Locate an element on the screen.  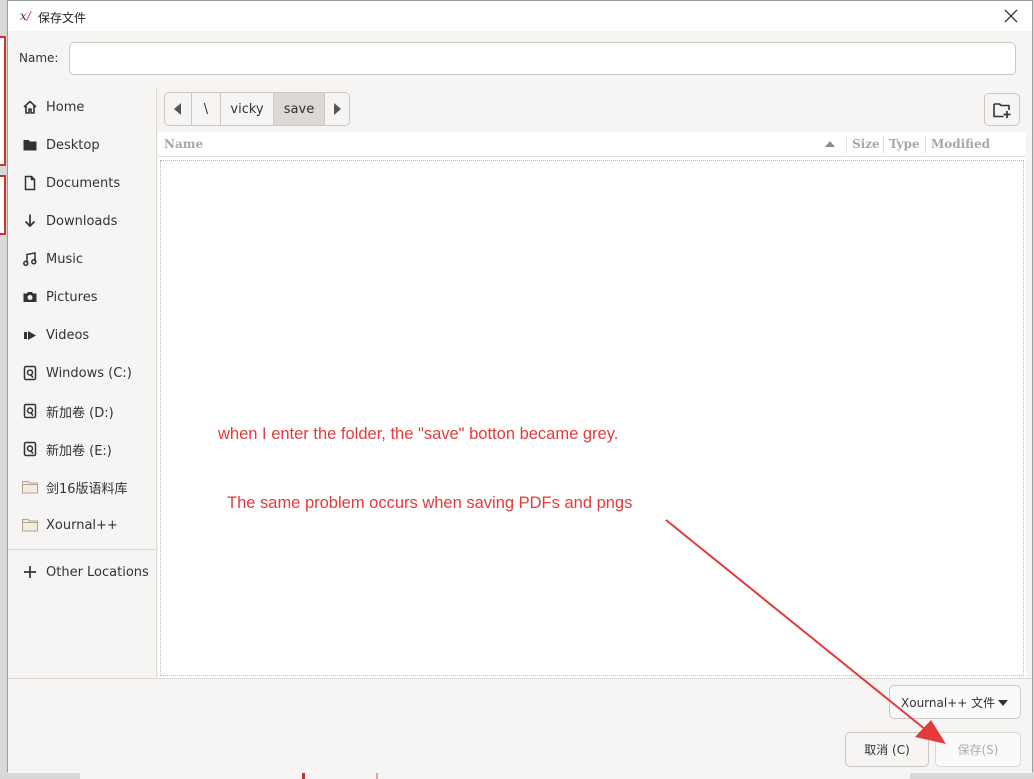
sidebar-item-label: Videos is located at coordinates (68, 335).